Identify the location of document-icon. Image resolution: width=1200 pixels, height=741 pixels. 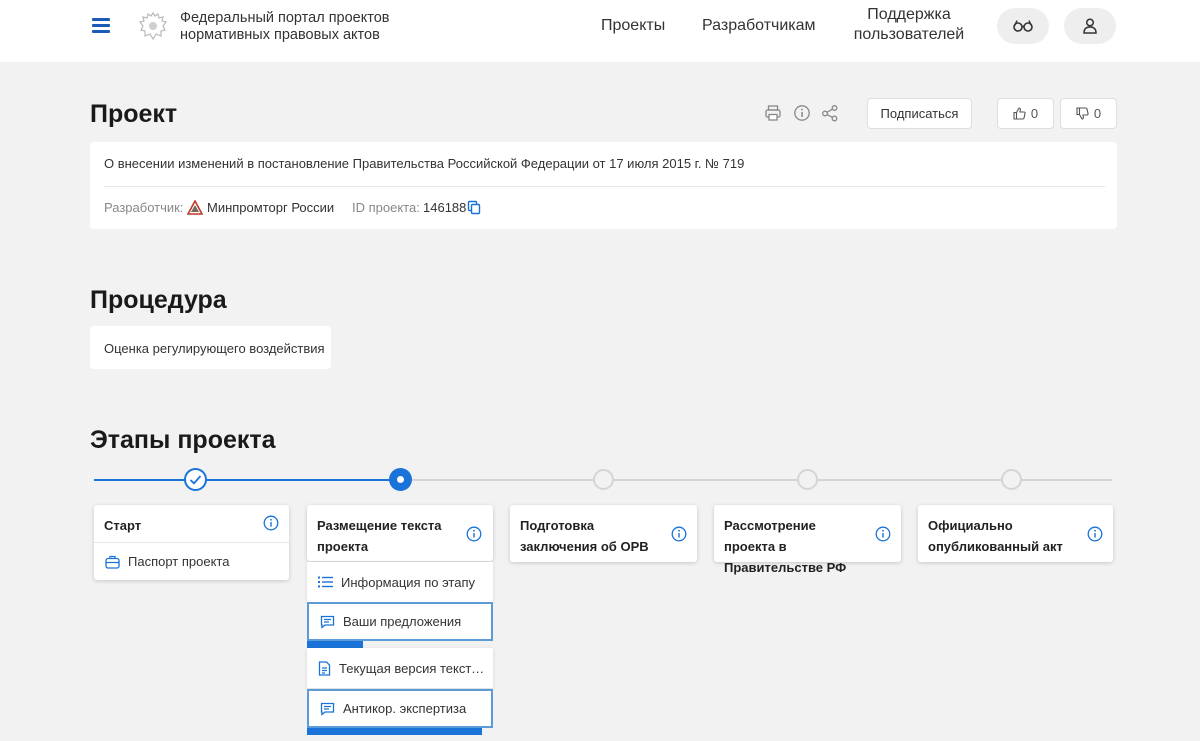
(324, 668).